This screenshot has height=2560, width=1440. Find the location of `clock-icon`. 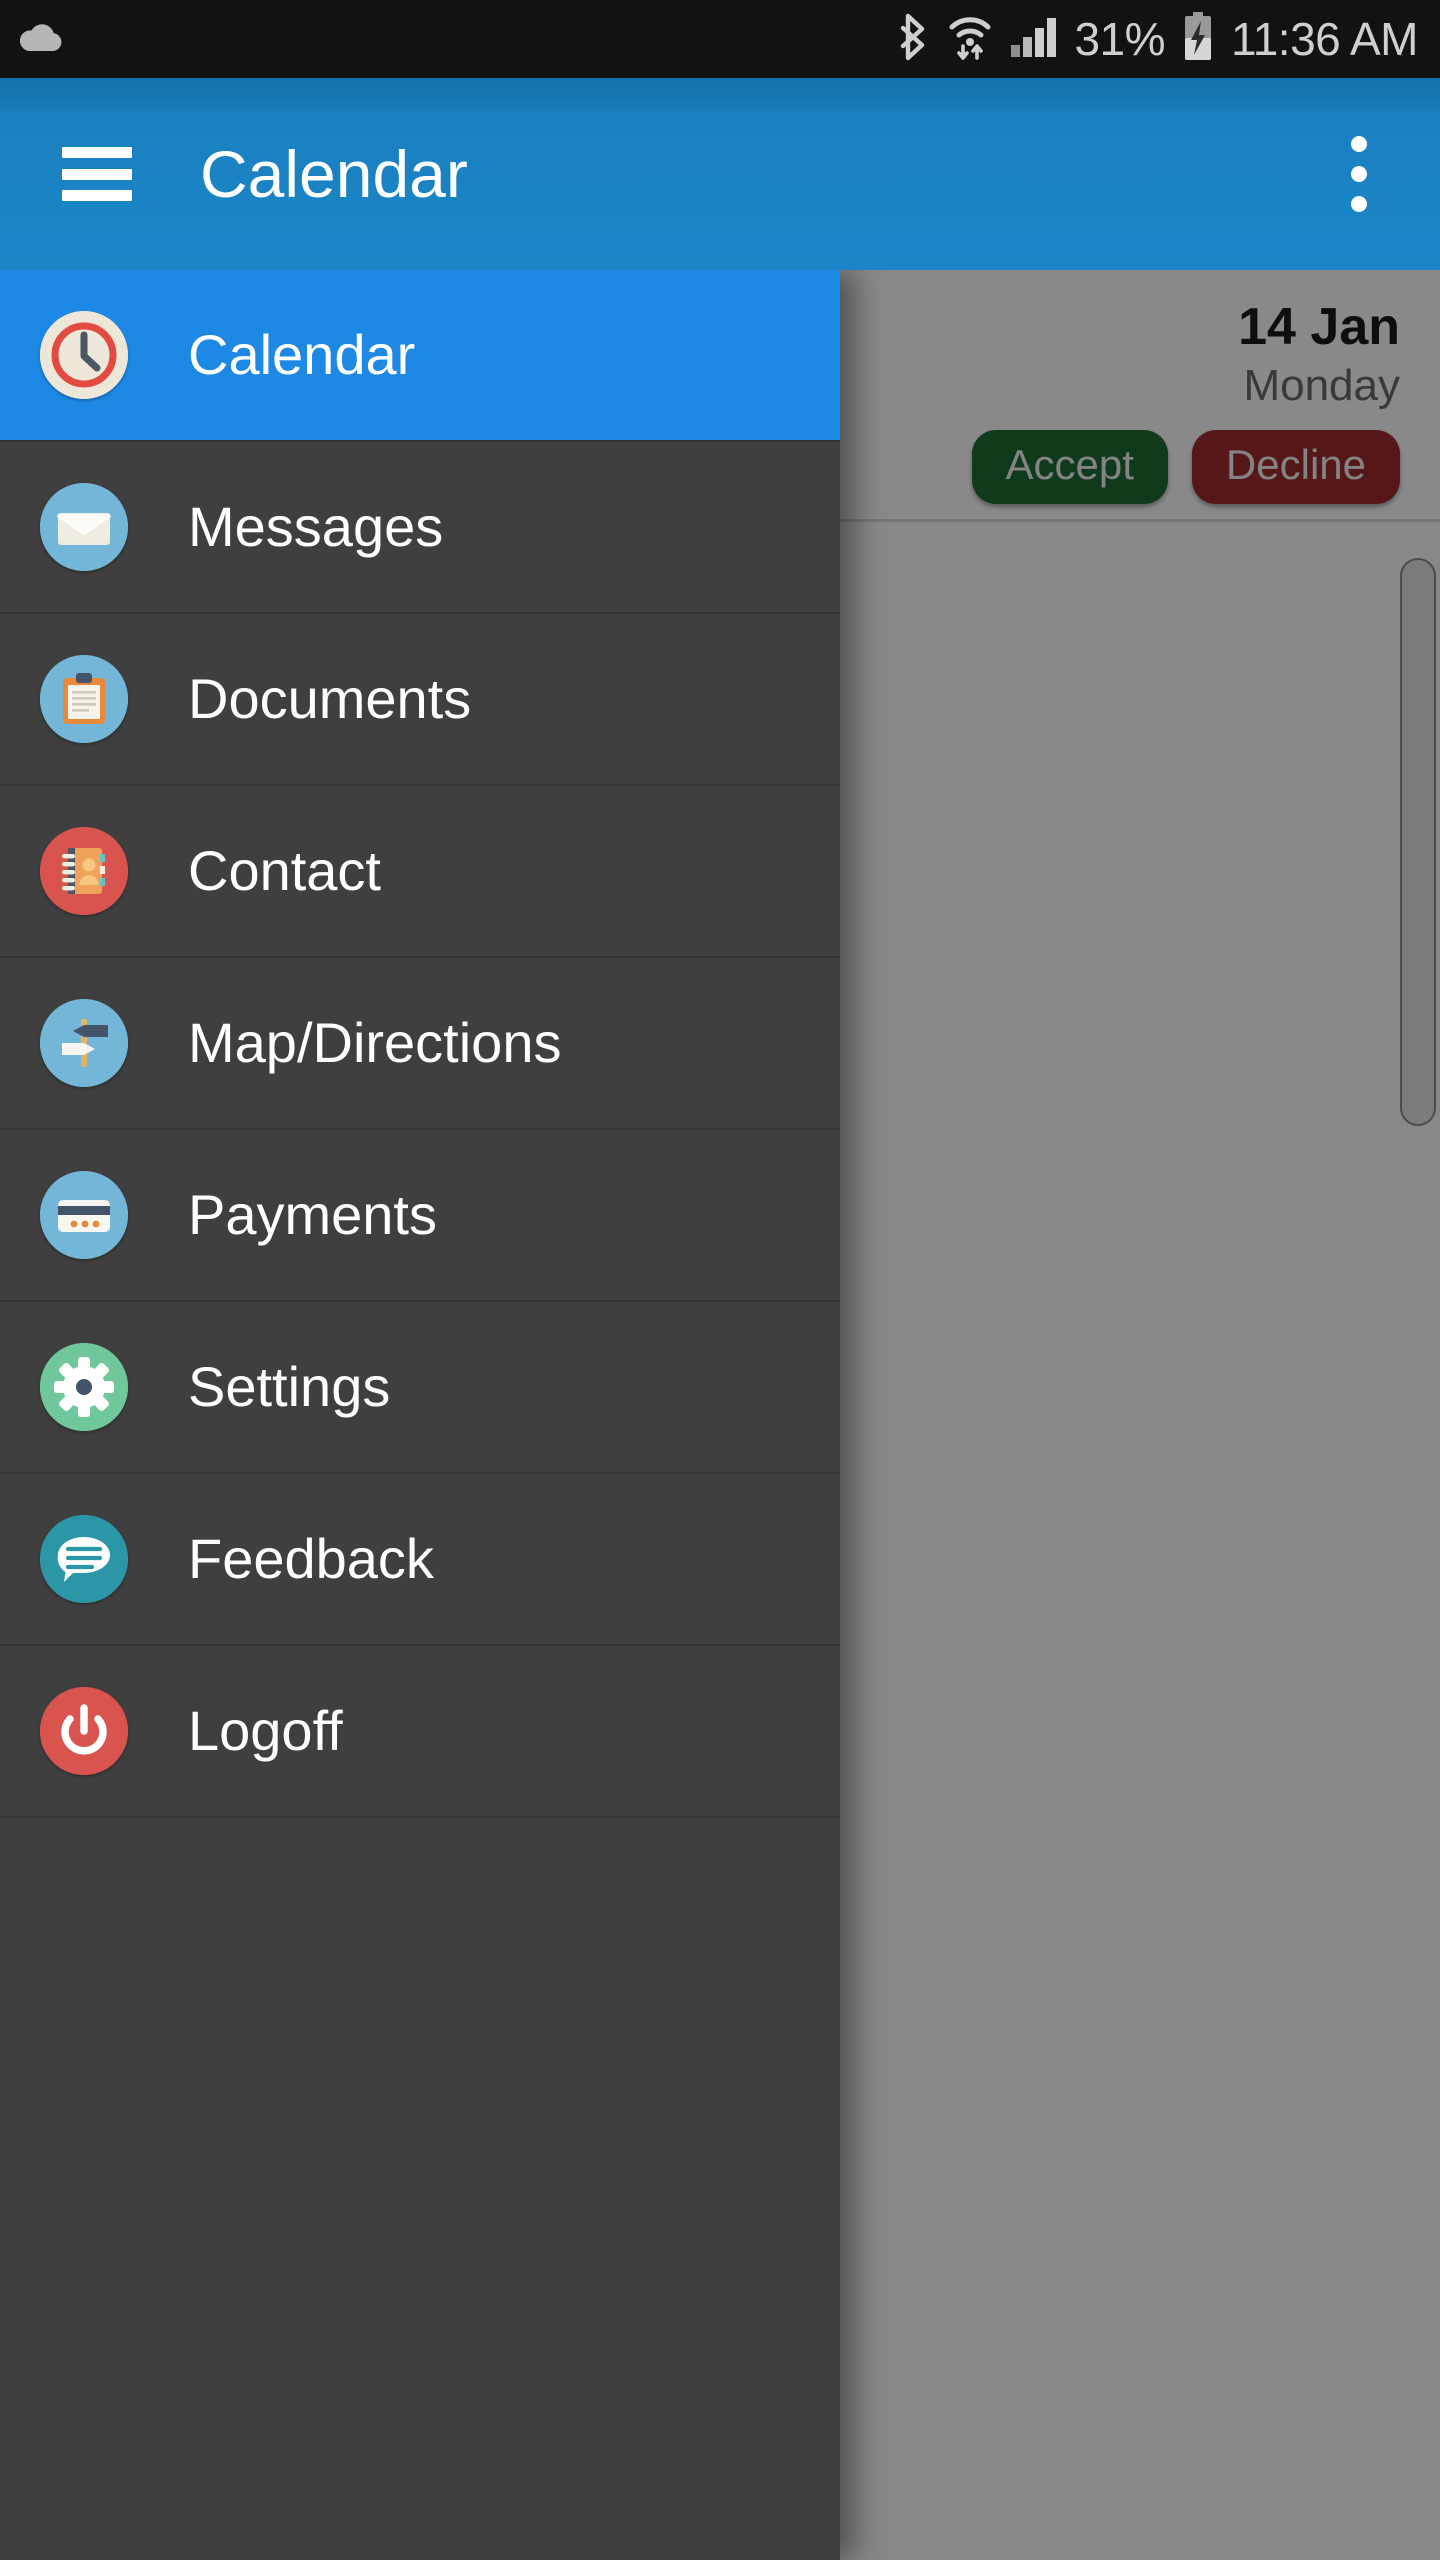

clock-icon is located at coordinates (84, 355).